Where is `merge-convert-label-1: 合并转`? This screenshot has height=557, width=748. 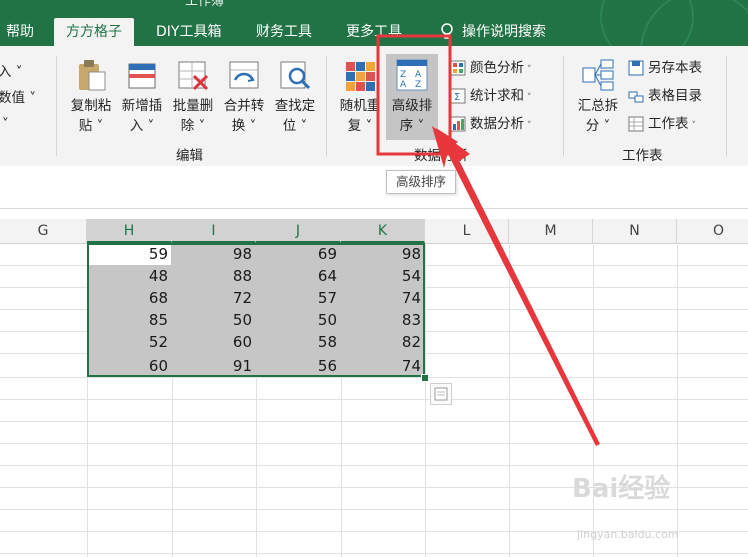
merge-convert-label-1: 合并转 is located at coordinates (244, 106).